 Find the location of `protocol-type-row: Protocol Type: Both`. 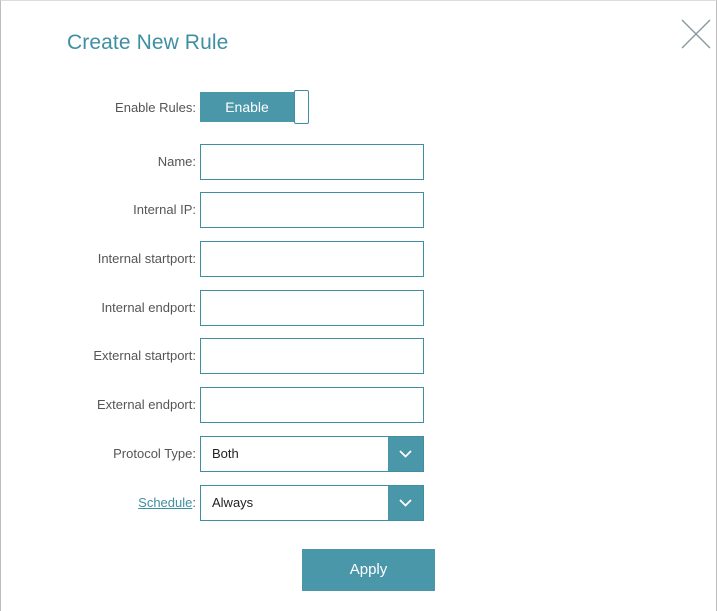

protocol-type-row: Protocol Type: Both is located at coordinates (359, 454).